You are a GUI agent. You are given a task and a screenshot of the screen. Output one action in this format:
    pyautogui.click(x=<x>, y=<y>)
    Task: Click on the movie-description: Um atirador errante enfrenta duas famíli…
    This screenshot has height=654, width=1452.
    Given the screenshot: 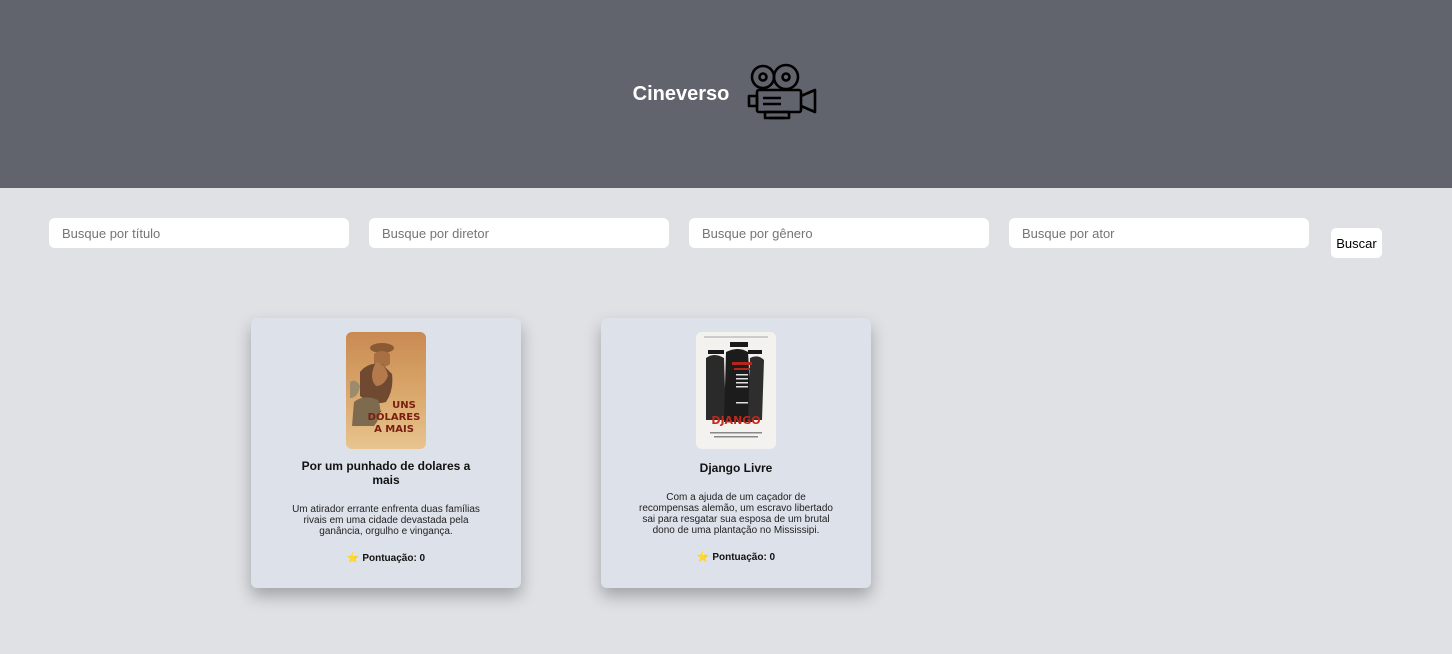 What is the action you would take?
    pyautogui.click(x=386, y=520)
    